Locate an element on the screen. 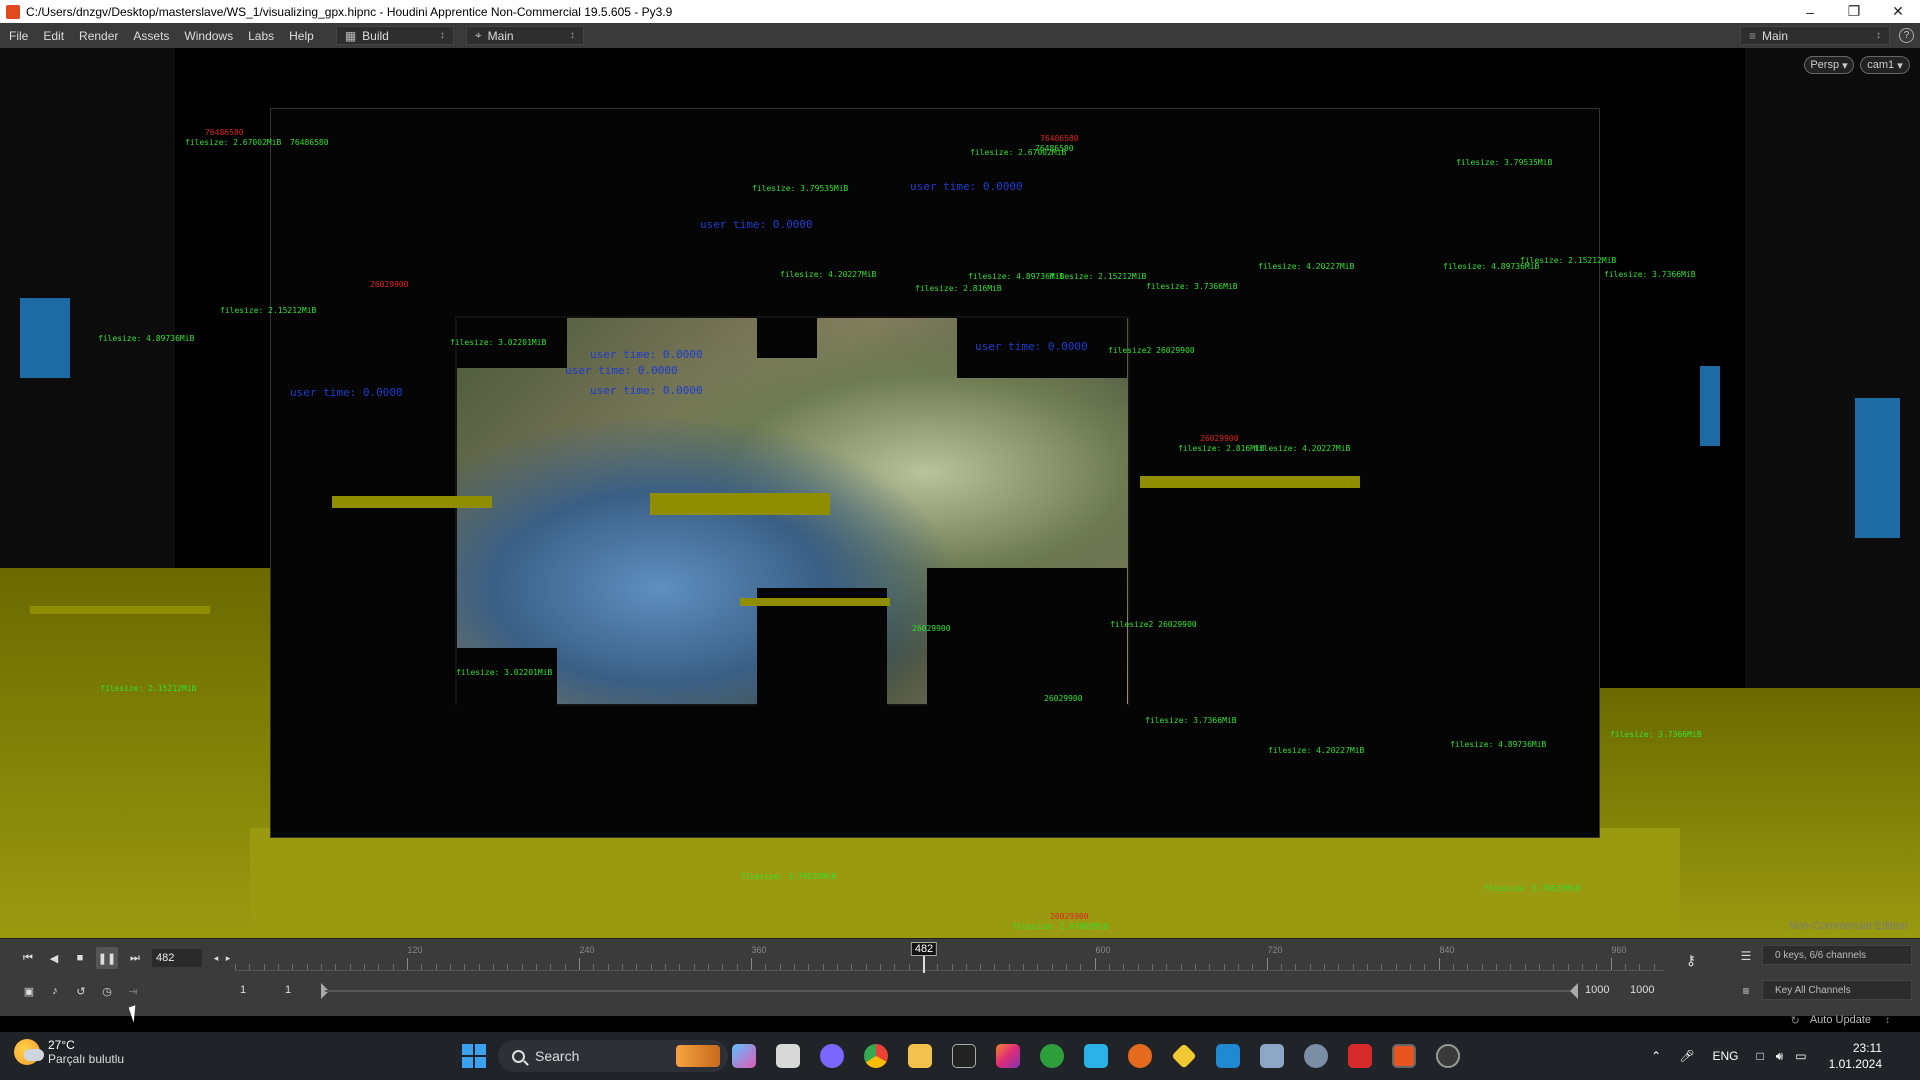  system-clock: 23:11 1.01.2024 is located at coordinates (1855, 1056).